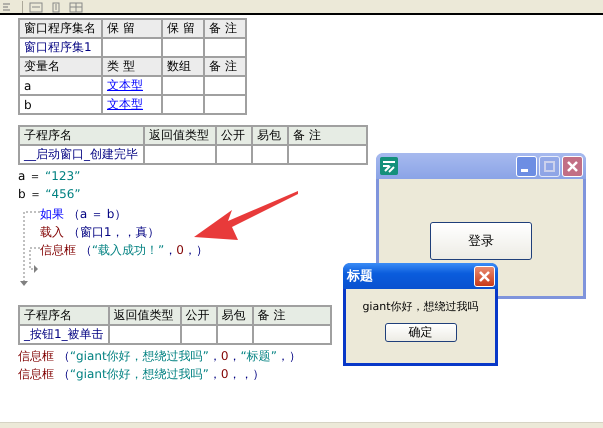 The height and width of the screenshot is (428, 603). Describe the element at coordinates (60, 66) in the screenshot. I see `column-header: 变量名` at that location.